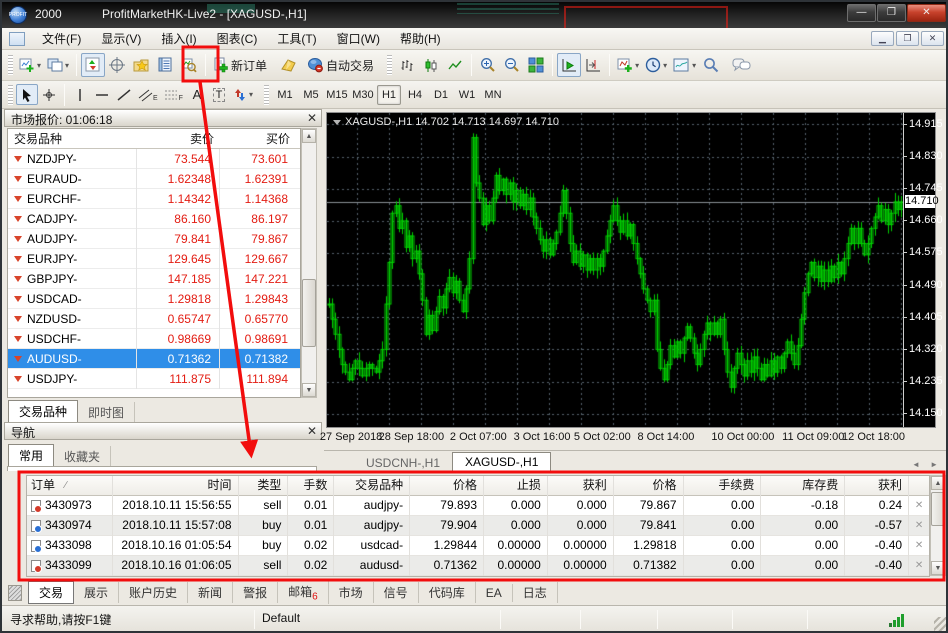  What do you see at coordinates (154, 159) in the screenshot?
I see `market-watch-row-nzdjpy: NZDJPY- 73.544 73.601` at bounding box center [154, 159].